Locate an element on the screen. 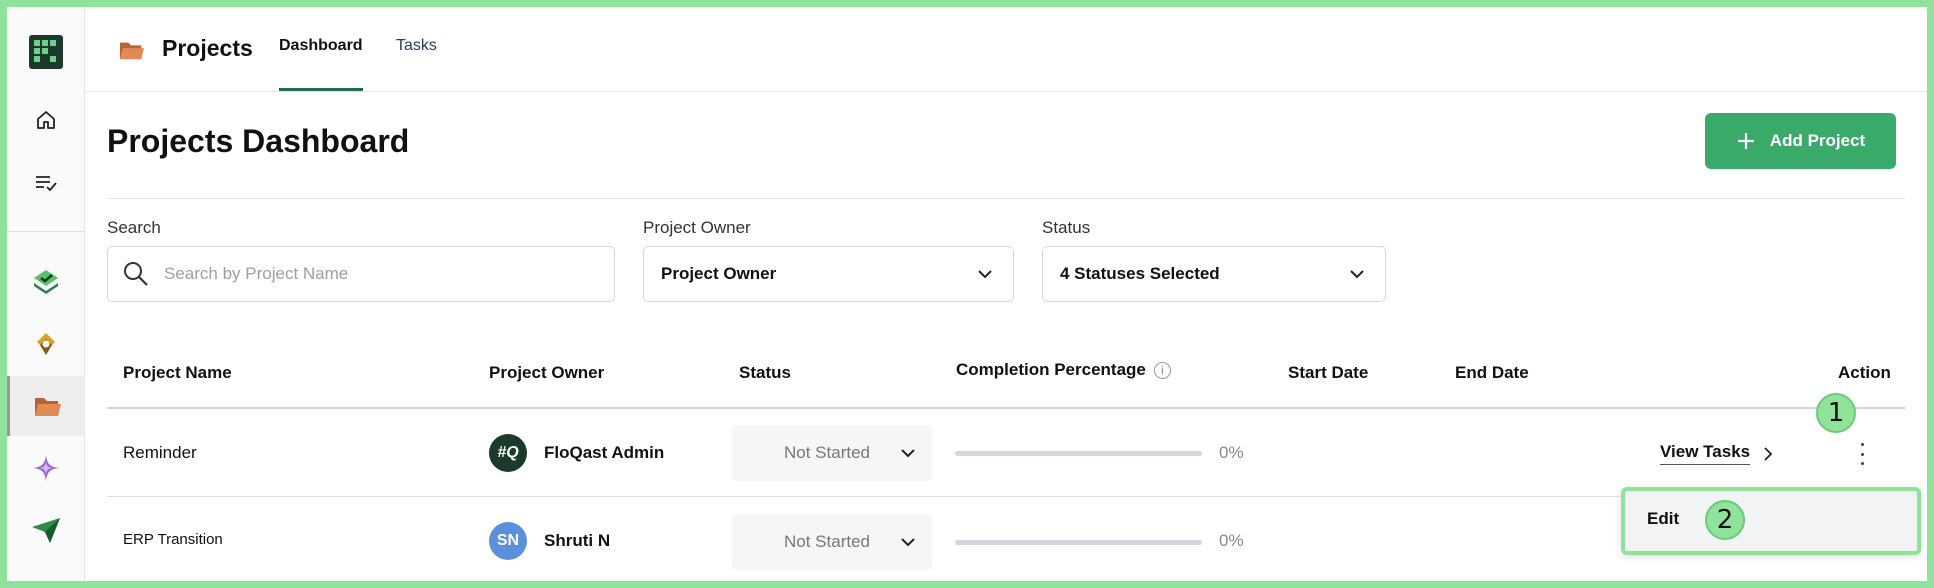 This screenshot has height=588, width=1934. step-marker-1: 1 is located at coordinates (1836, 413).